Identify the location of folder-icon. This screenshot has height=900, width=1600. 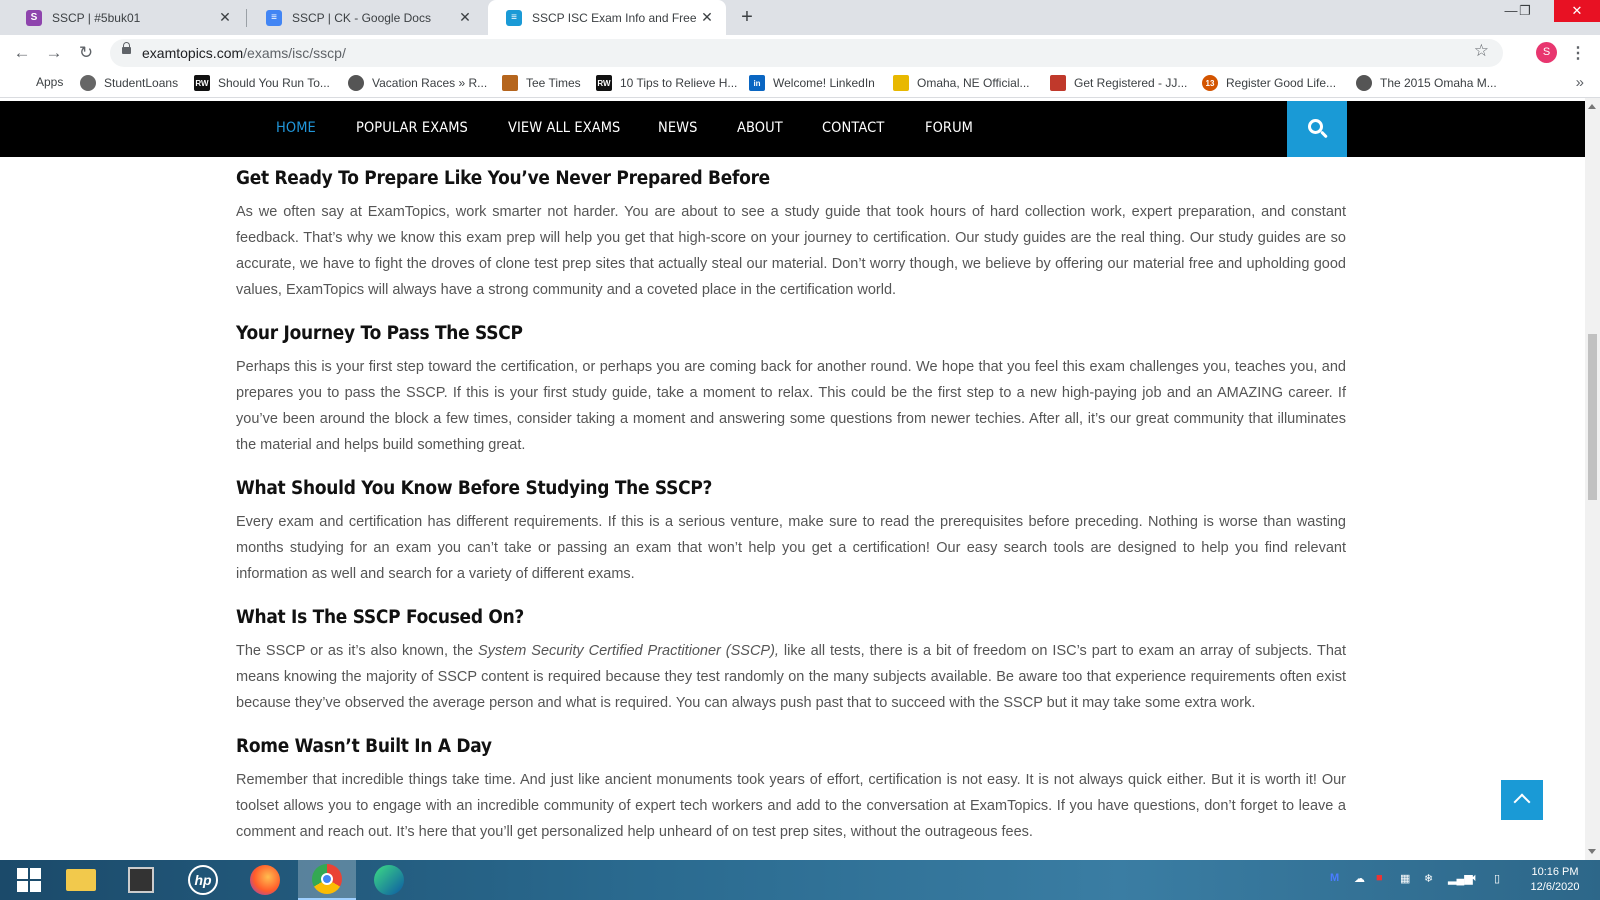
(81, 880).